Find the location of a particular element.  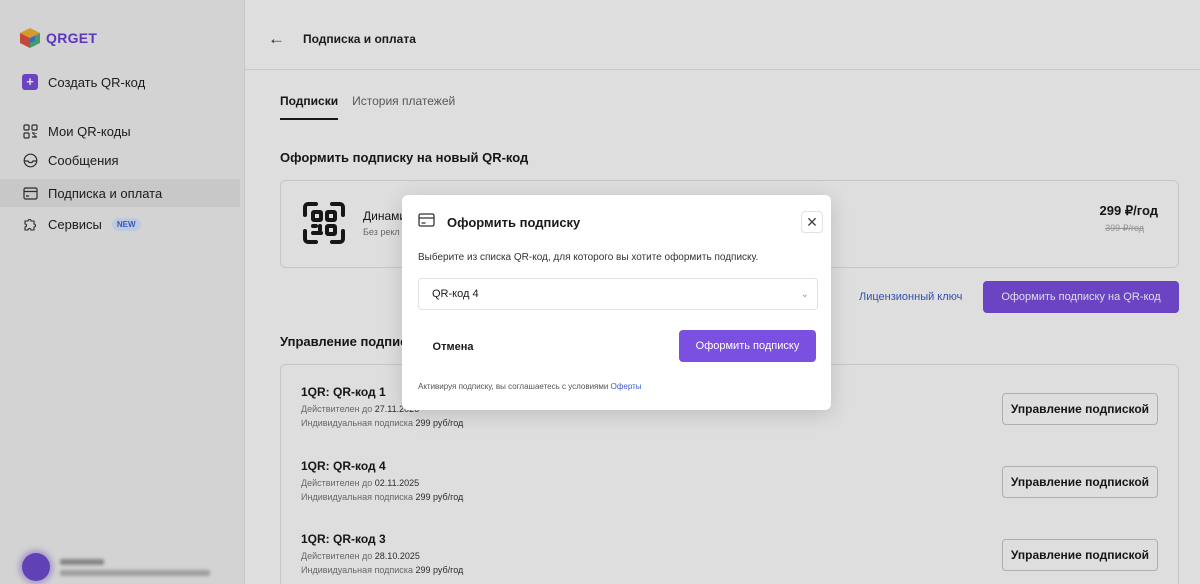

card-icon is located at coordinates (426, 222).